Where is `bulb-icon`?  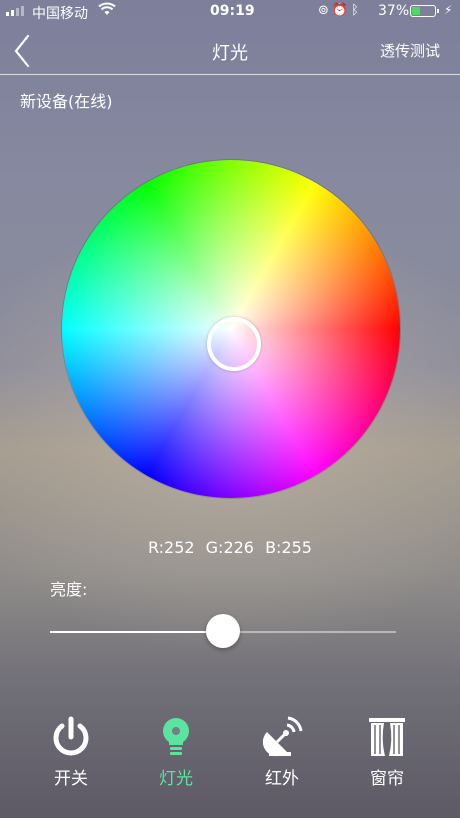 bulb-icon is located at coordinates (176, 736).